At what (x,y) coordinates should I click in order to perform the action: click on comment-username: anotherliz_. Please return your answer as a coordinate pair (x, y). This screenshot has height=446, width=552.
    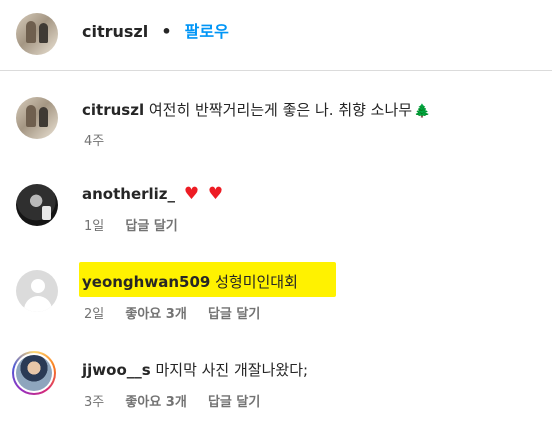
    Looking at the image, I should click on (128, 194).